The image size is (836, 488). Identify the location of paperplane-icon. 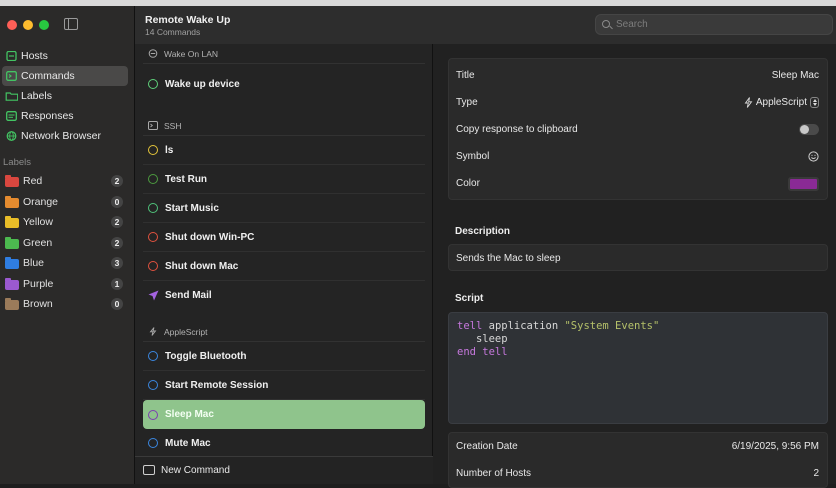
(153, 295).